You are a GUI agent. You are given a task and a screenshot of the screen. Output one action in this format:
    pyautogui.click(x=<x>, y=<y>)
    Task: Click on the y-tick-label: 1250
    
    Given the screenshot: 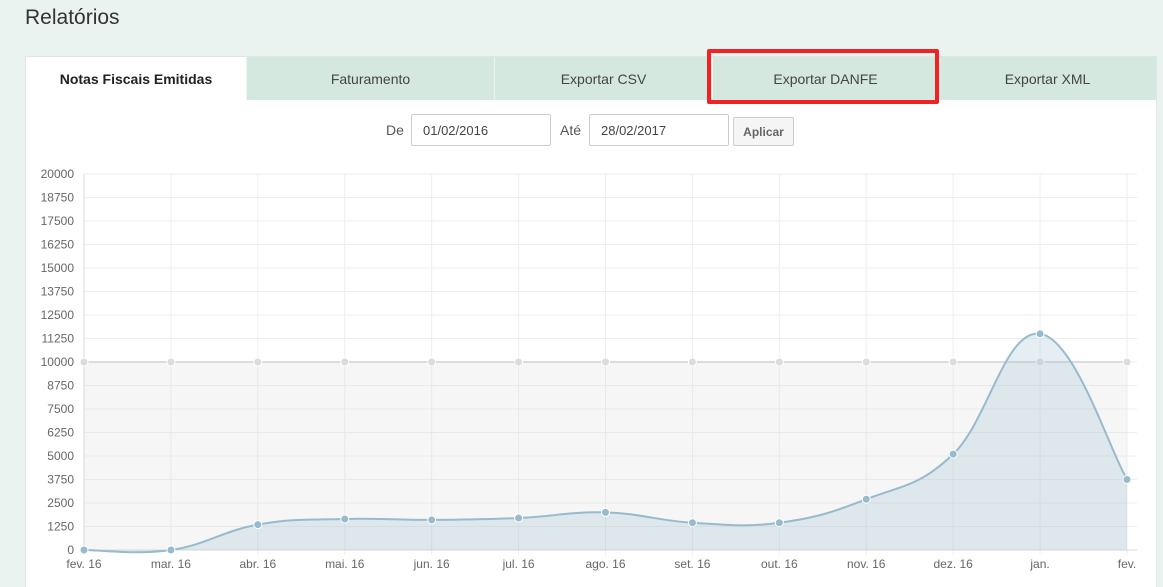 What is the action you would take?
    pyautogui.click(x=60, y=527)
    